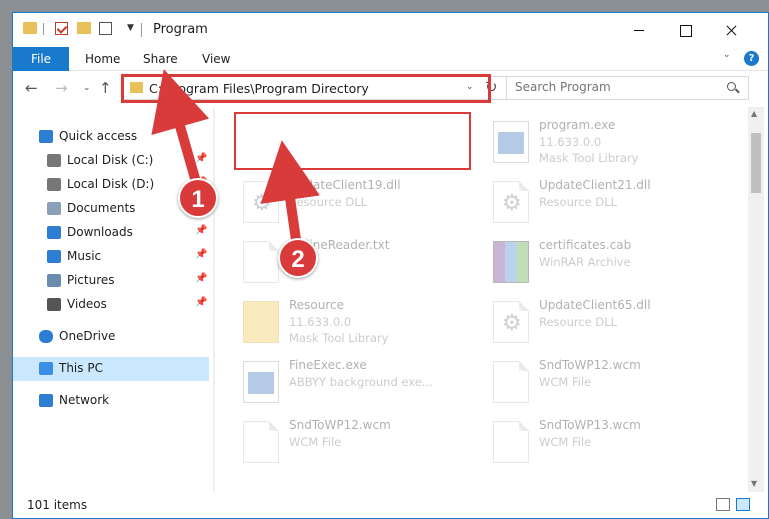  Describe the element at coordinates (101, 208) in the screenshot. I see `sidebar-item-label: Documents` at that location.